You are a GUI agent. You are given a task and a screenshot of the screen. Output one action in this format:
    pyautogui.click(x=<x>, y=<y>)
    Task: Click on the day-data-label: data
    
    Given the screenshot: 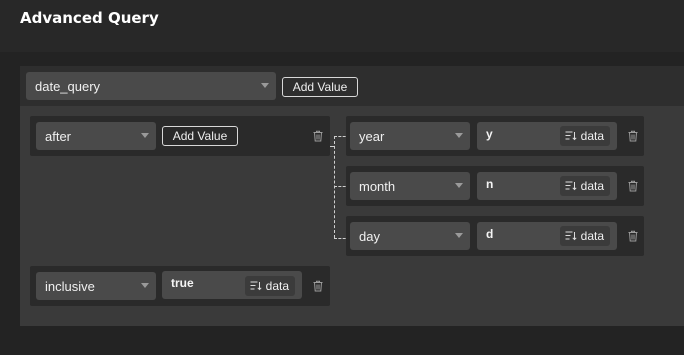 What is the action you would take?
    pyautogui.click(x=592, y=236)
    